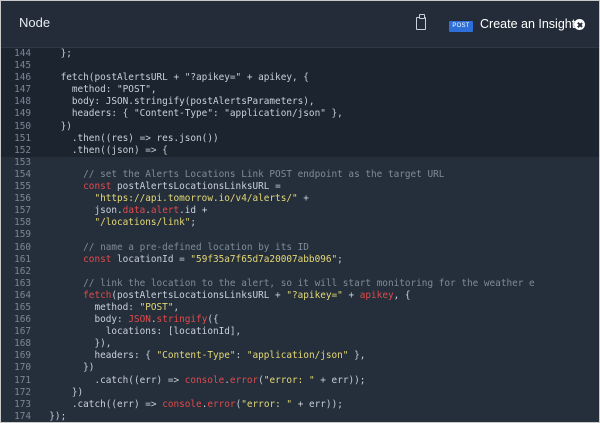  I want to click on line-number: 166, so click(22, 320).